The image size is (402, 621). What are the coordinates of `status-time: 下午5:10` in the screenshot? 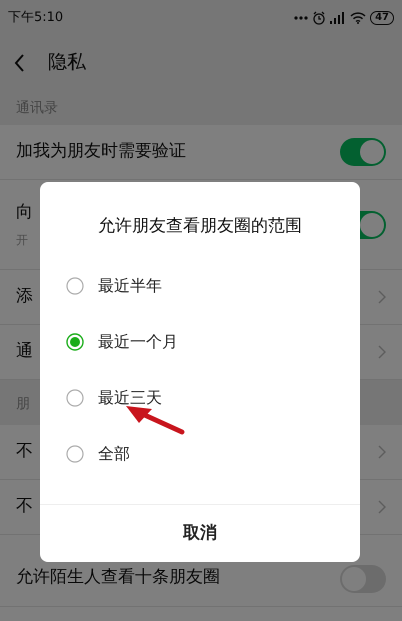 It's located at (36, 17).